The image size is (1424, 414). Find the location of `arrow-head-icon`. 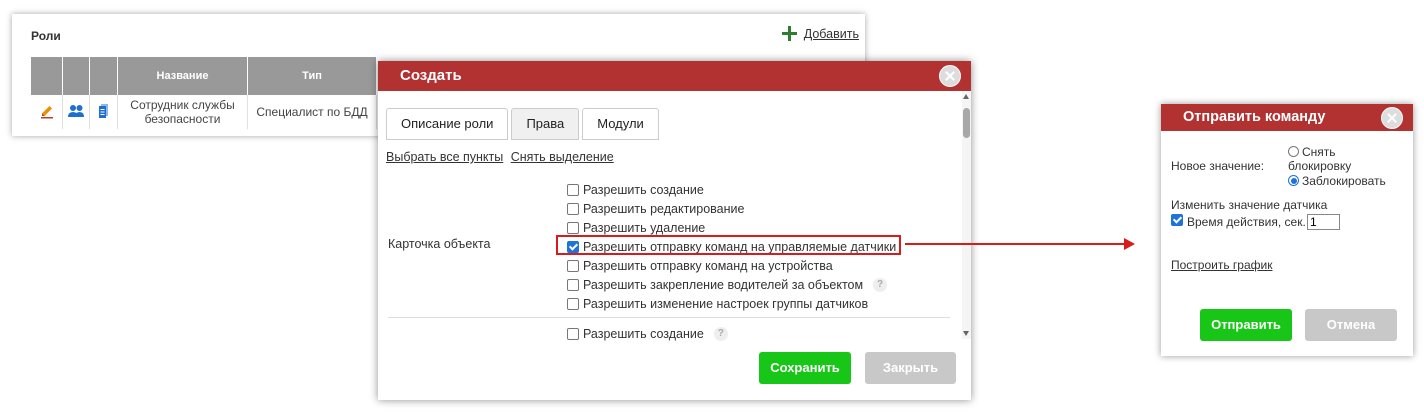

arrow-head-icon is located at coordinates (1129, 244).